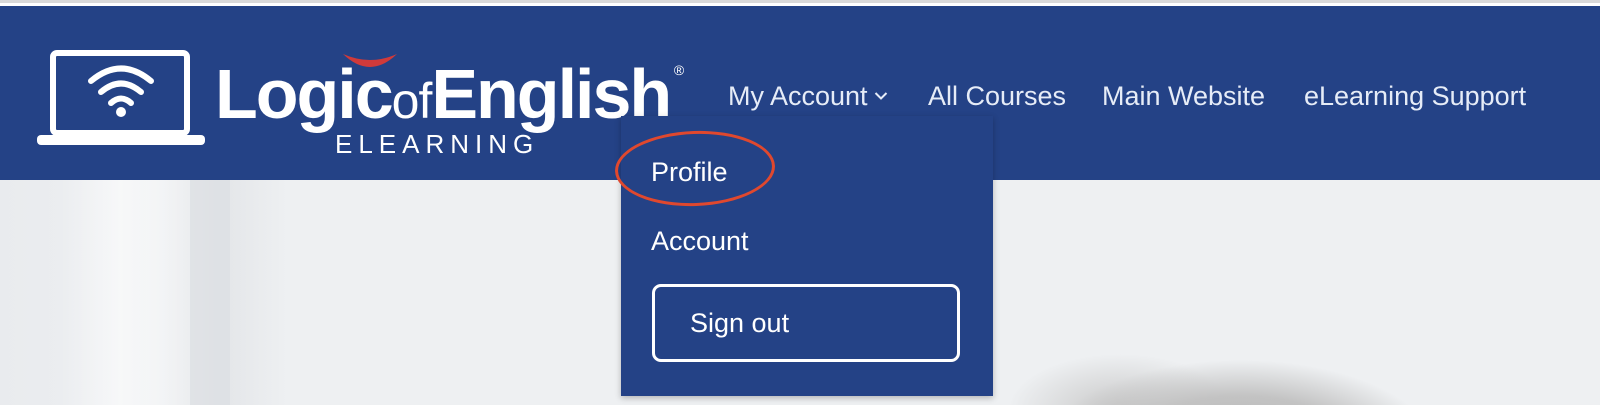 The image size is (1600, 405). What do you see at coordinates (449, 94) in the screenshot?
I see `logo-wordmark: LogicofEnglish ®` at bounding box center [449, 94].